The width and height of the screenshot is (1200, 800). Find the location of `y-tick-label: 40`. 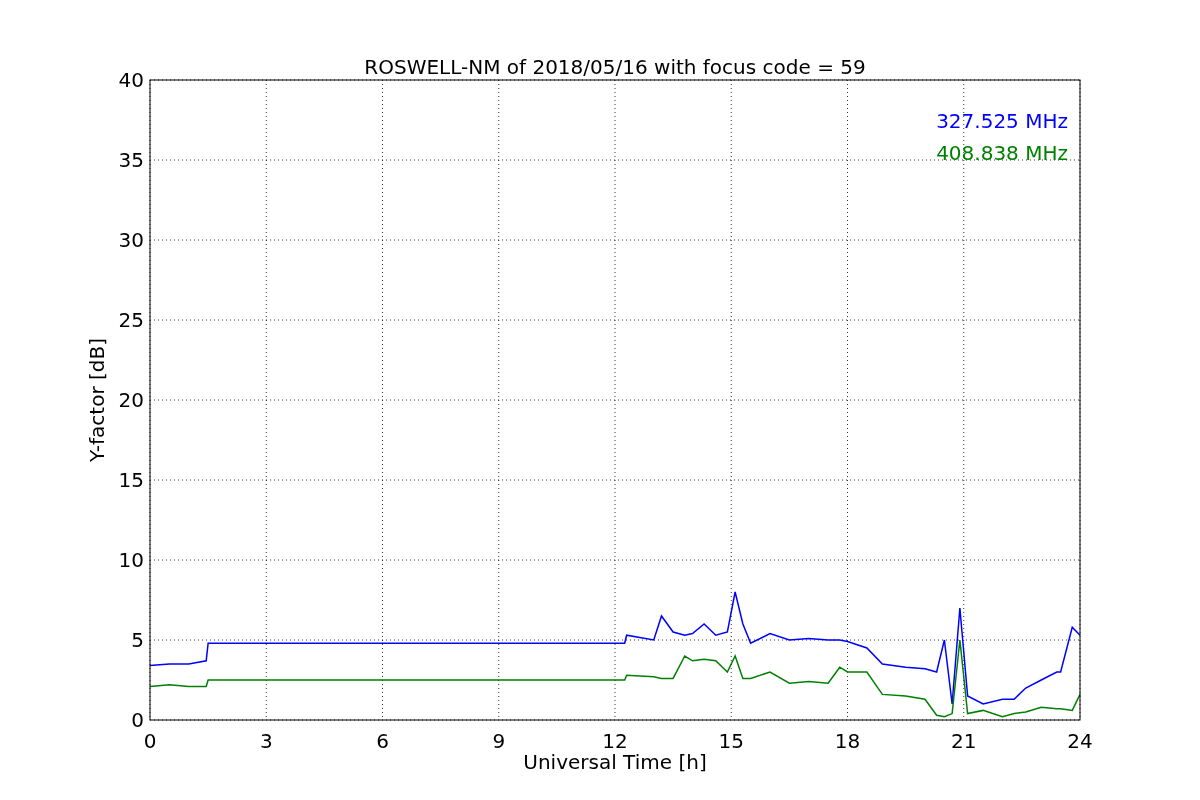

y-tick-label: 40 is located at coordinates (131, 80).